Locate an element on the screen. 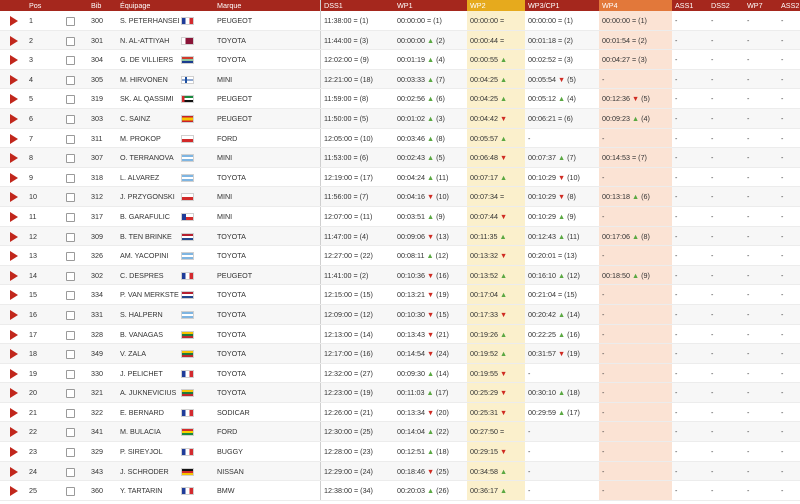 The width and height of the screenshot is (800, 504). brand-cell: NISSAN is located at coordinates (230, 471).